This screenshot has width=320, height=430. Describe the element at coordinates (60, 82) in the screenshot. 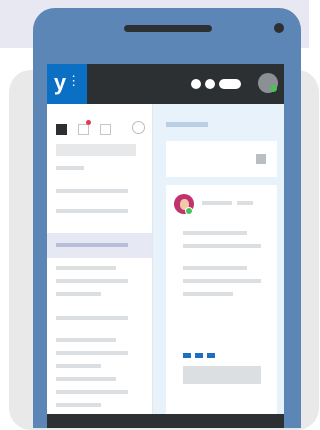

I see `logo-letter: y` at that location.